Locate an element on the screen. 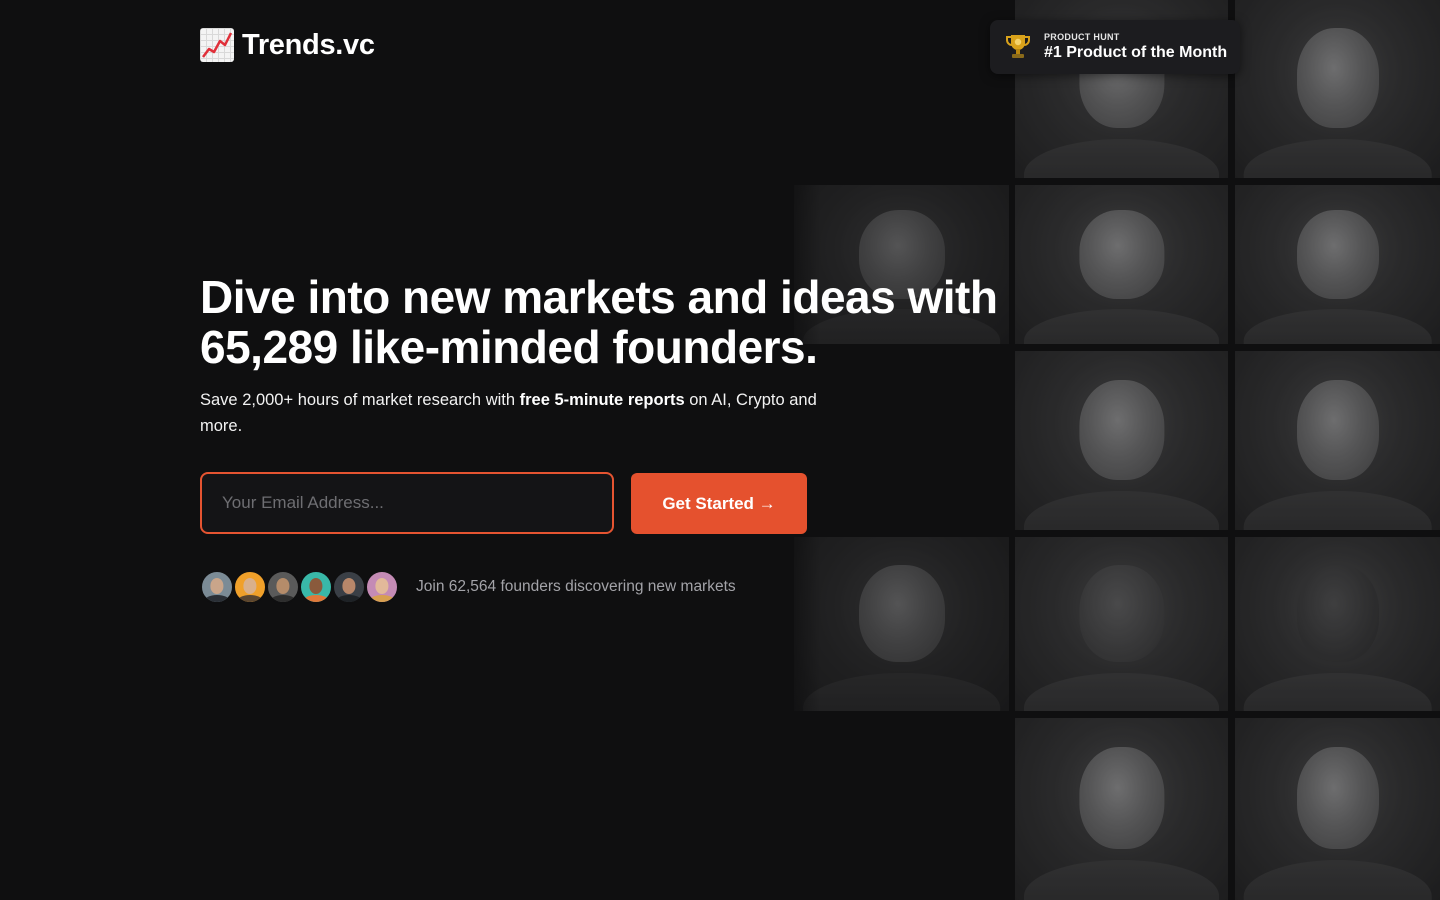 This screenshot has height=900, width=1440. brand-logo: Trends.vc is located at coordinates (287, 45).